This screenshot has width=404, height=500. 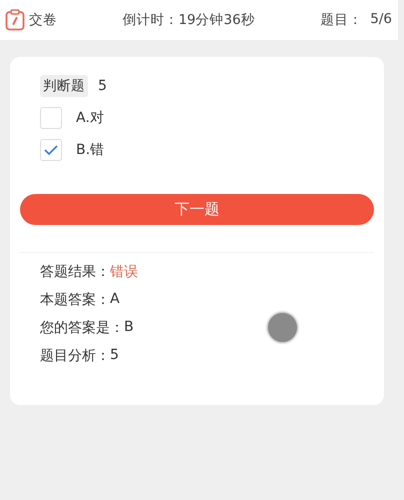 I want to click on option-label: B.错, so click(x=90, y=150).